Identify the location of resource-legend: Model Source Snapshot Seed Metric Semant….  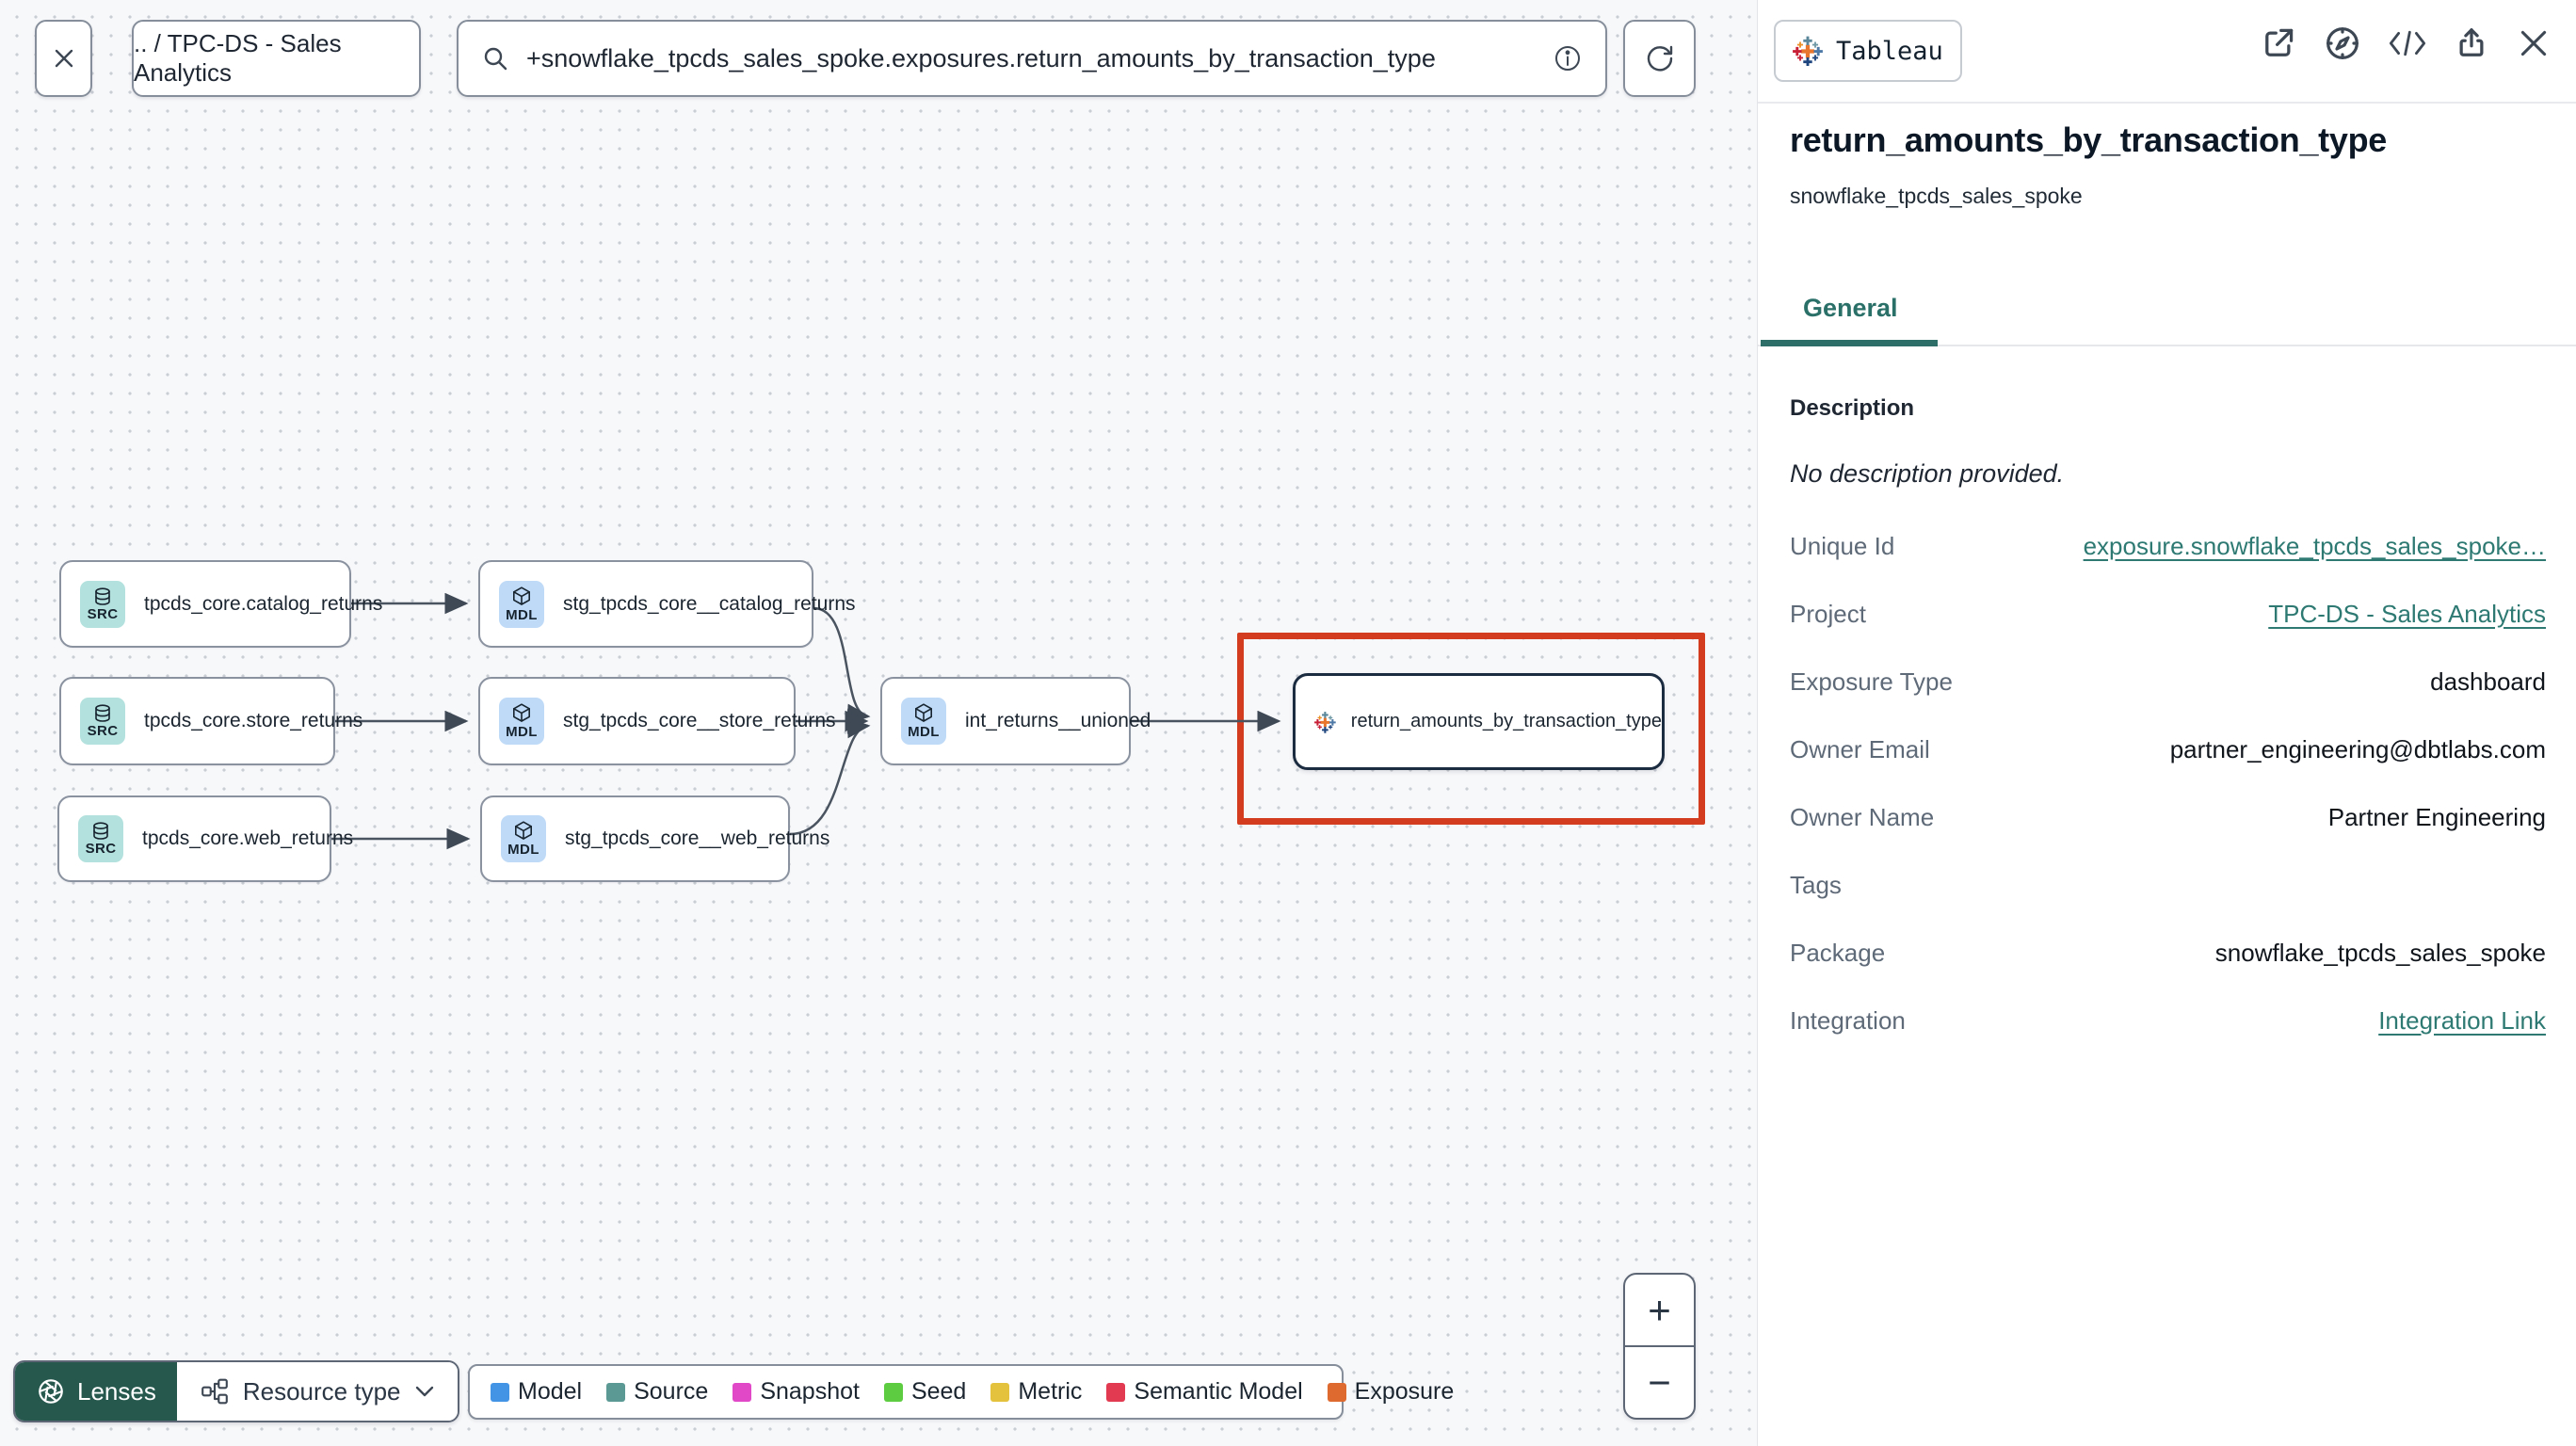
(961, 1392).